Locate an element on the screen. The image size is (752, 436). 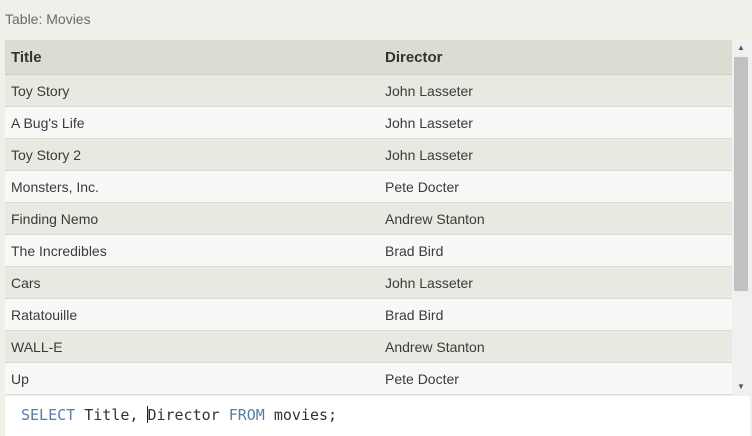
sql-keyword-select: SELECT is located at coordinates (48, 415).